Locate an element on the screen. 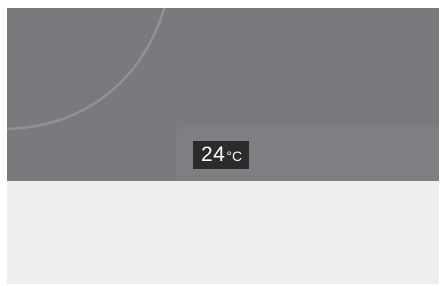  temperature-unit: °C is located at coordinates (234, 156).